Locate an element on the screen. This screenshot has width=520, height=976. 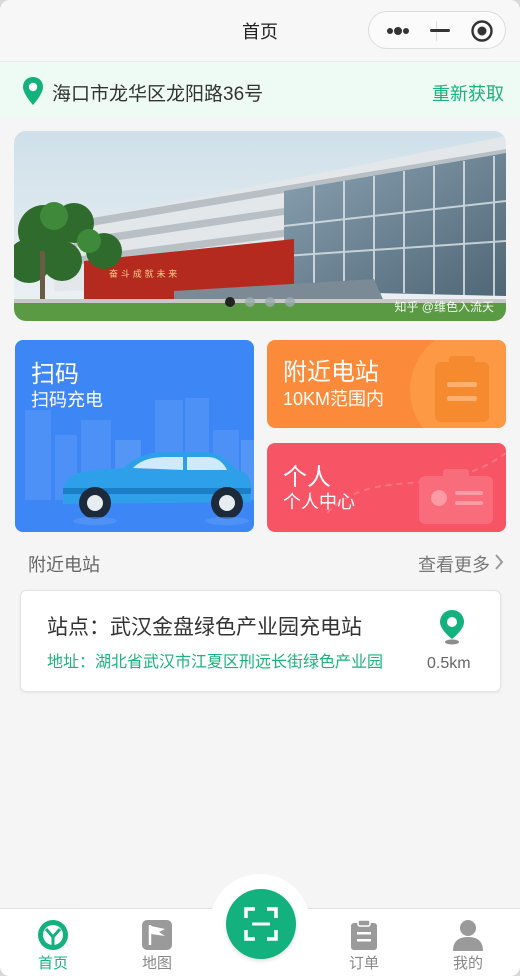
close-miniprogram-button is located at coordinates (482, 31).